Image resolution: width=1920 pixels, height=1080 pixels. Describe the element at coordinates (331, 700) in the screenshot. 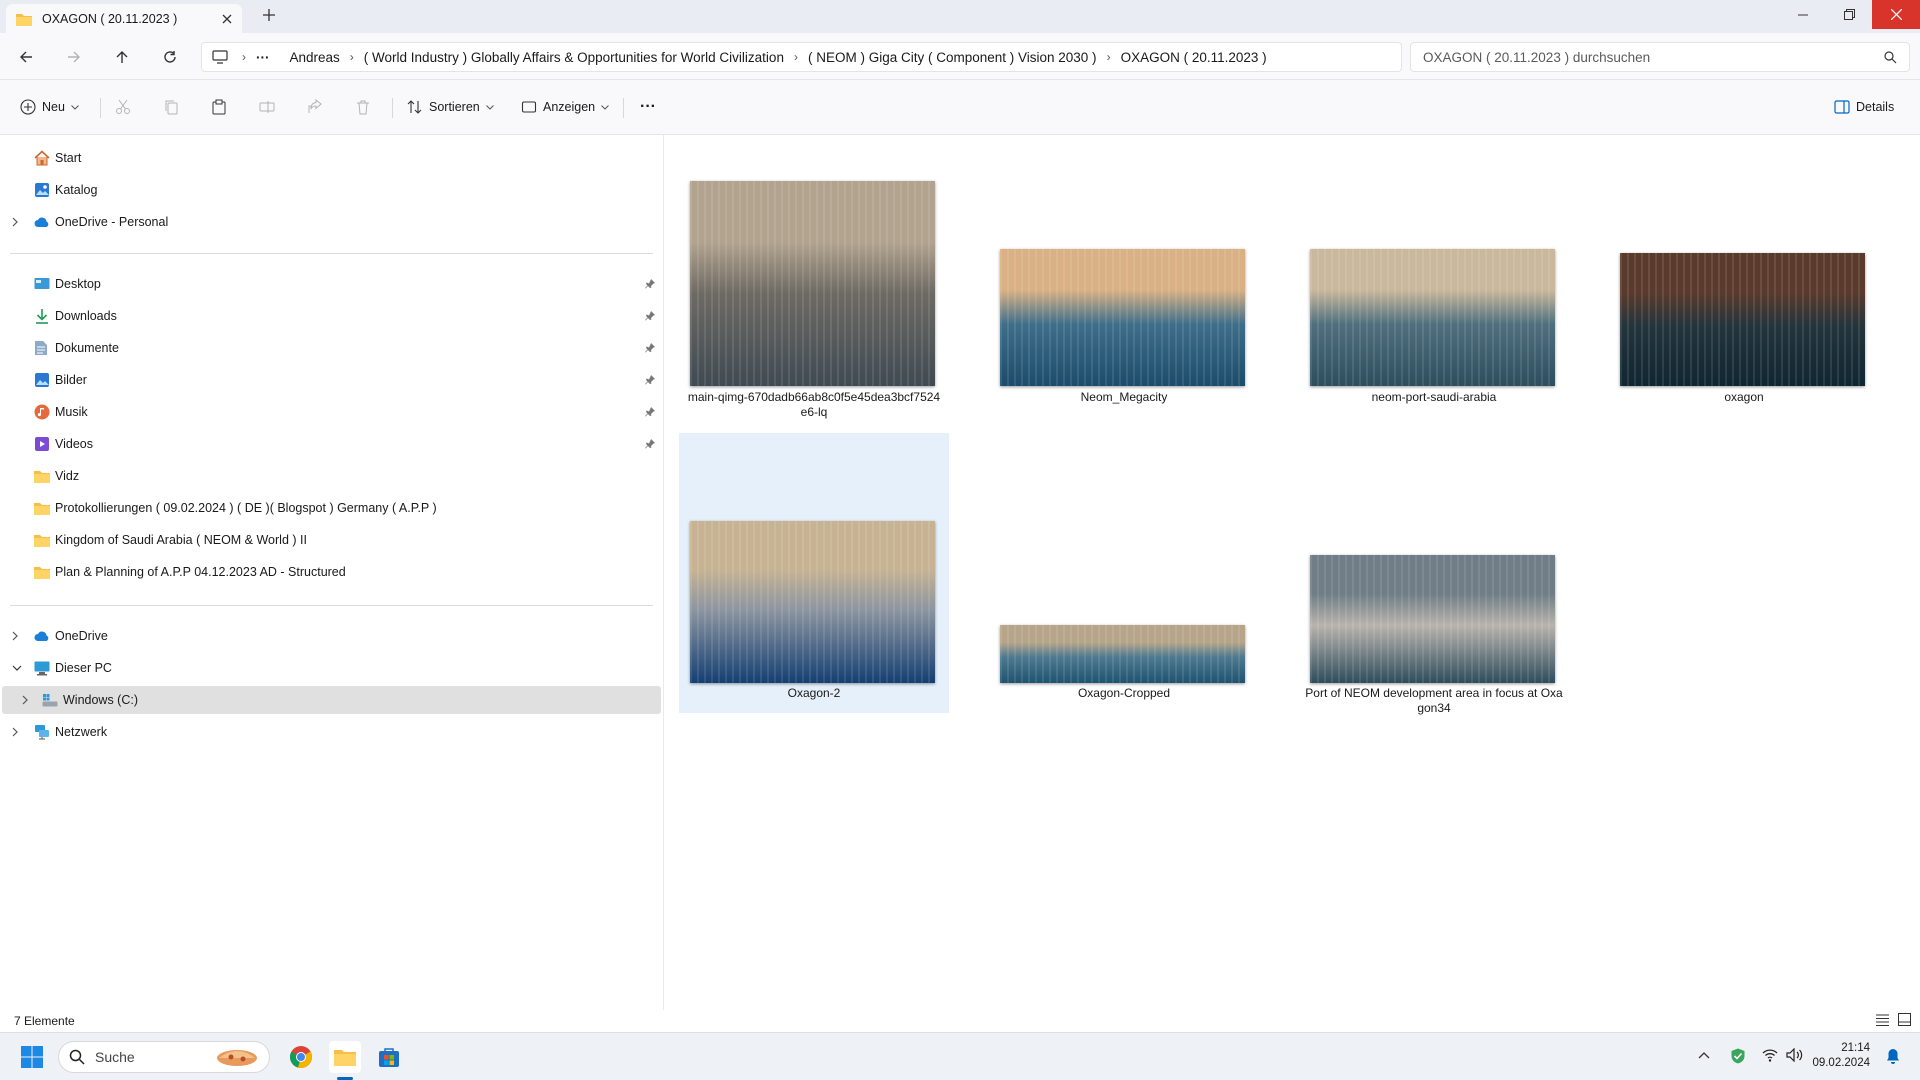

I see `nav-item-windows-c: Windows (C:)` at that location.